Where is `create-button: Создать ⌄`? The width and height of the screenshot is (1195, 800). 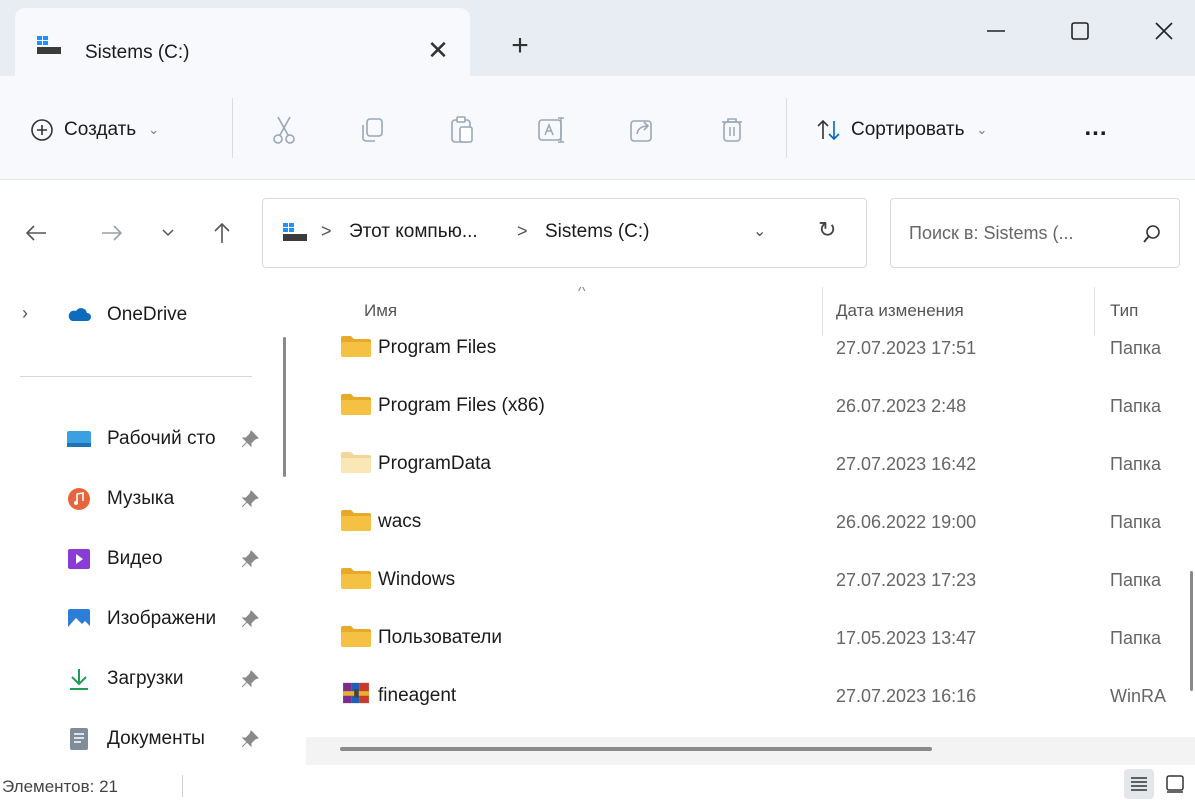 create-button: Создать ⌄ is located at coordinates (94, 130).